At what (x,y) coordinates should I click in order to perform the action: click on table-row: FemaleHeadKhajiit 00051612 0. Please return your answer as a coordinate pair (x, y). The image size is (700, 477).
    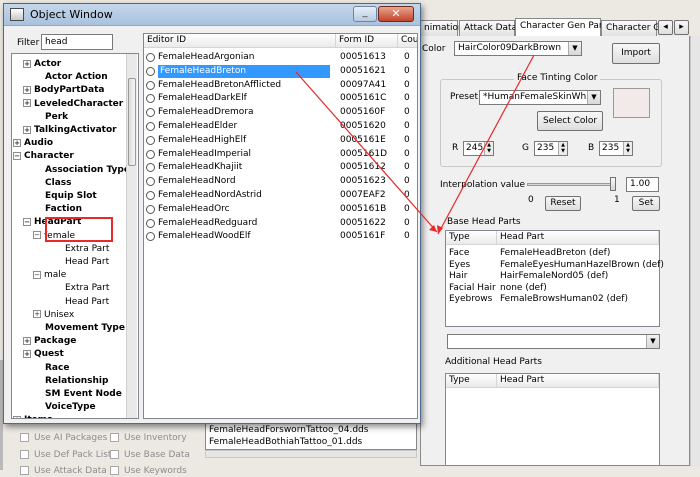
    Looking at the image, I should click on (280, 167).